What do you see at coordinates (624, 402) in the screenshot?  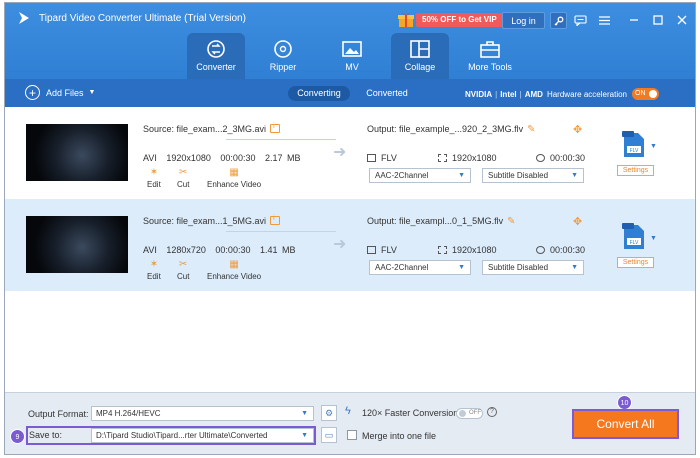 I see `step-badge-convert: 10` at bounding box center [624, 402].